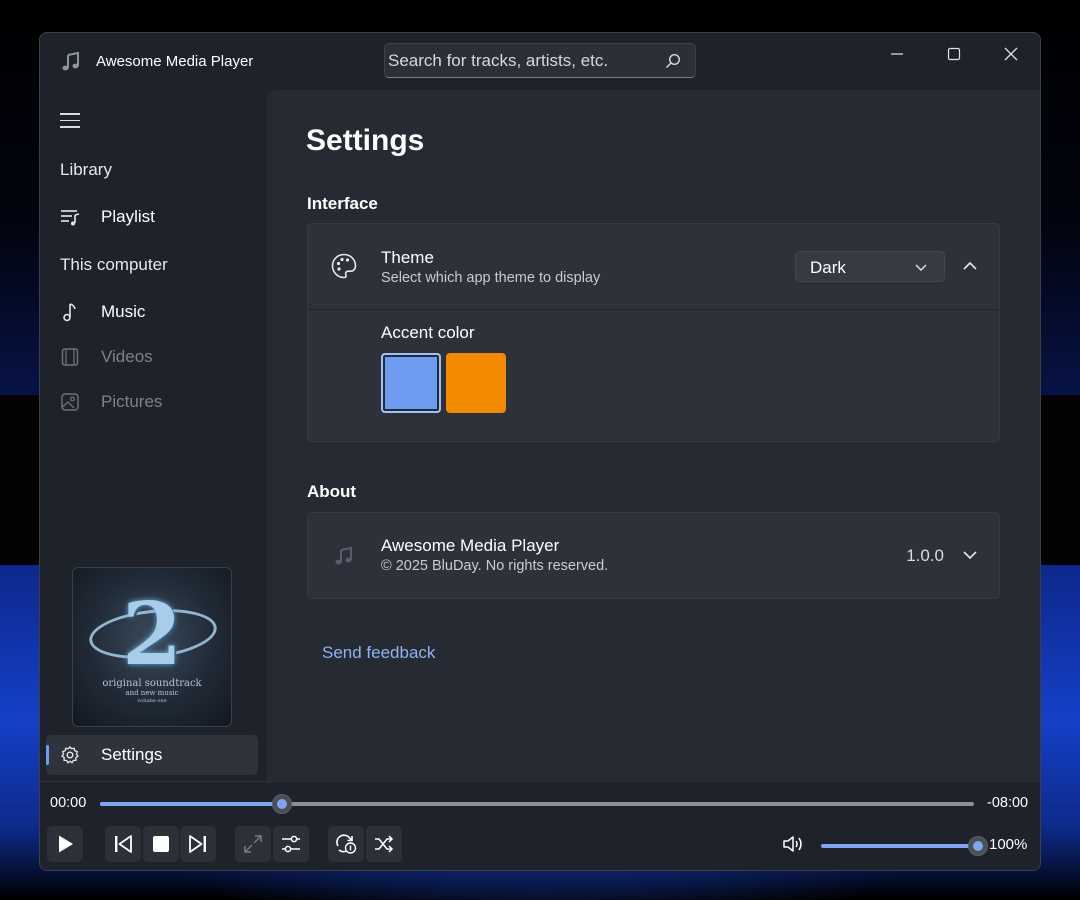 The width and height of the screenshot is (1080, 900). I want to click on app-title: Awesome Media Player, so click(175, 61).